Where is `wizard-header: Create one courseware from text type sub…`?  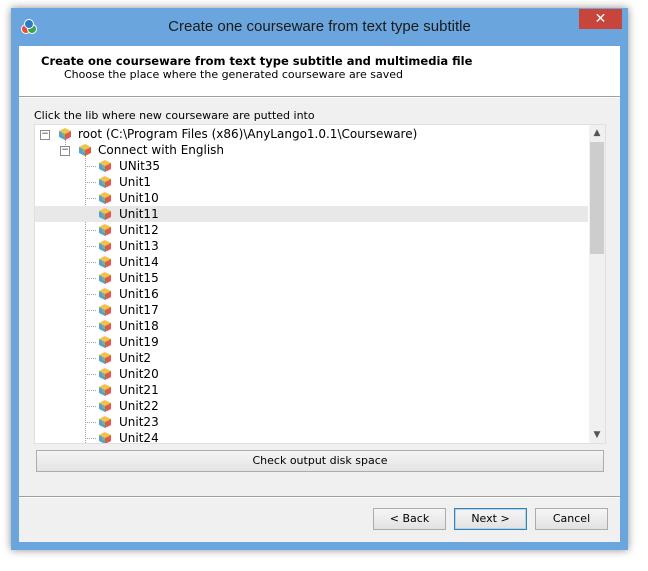
wizard-header: Create one courseware from text type sub… is located at coordinates (319, 71).